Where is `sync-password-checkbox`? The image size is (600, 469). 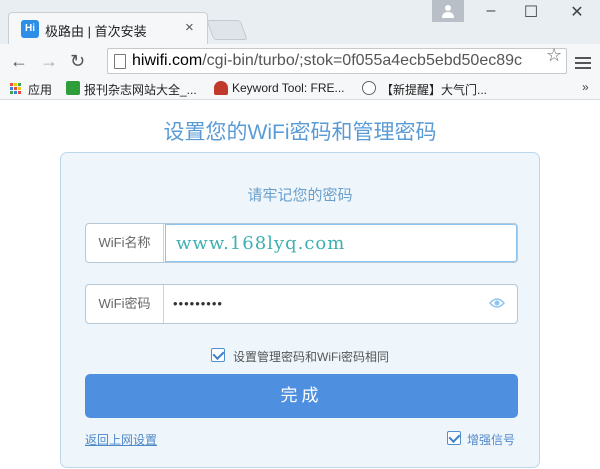 sync-password-checkbox is located at coordinates (218, 355).